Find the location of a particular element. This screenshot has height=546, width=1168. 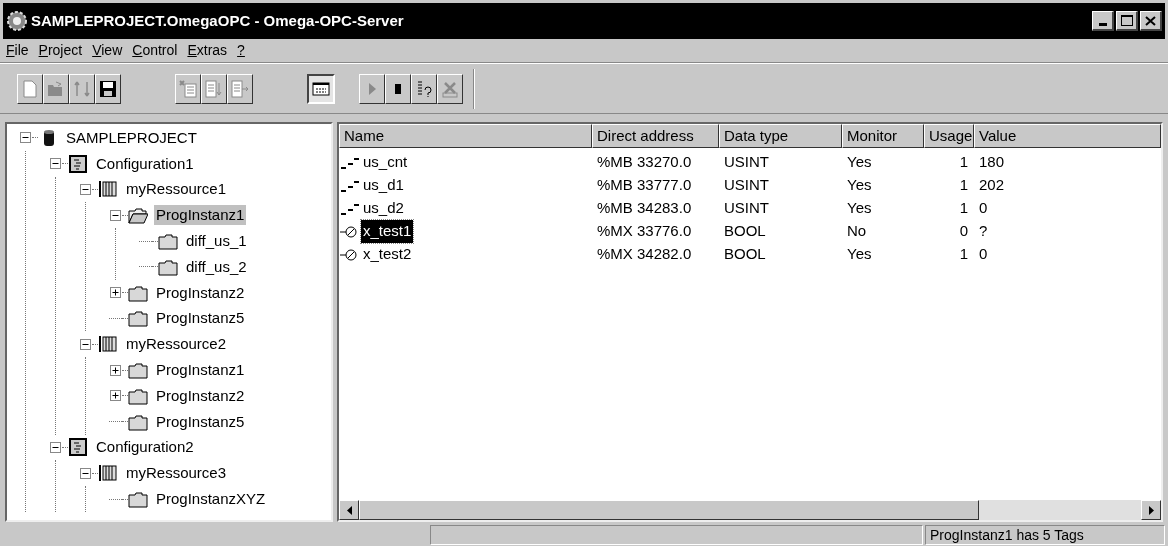

menu-item: View is located at coordinates (107, 50).